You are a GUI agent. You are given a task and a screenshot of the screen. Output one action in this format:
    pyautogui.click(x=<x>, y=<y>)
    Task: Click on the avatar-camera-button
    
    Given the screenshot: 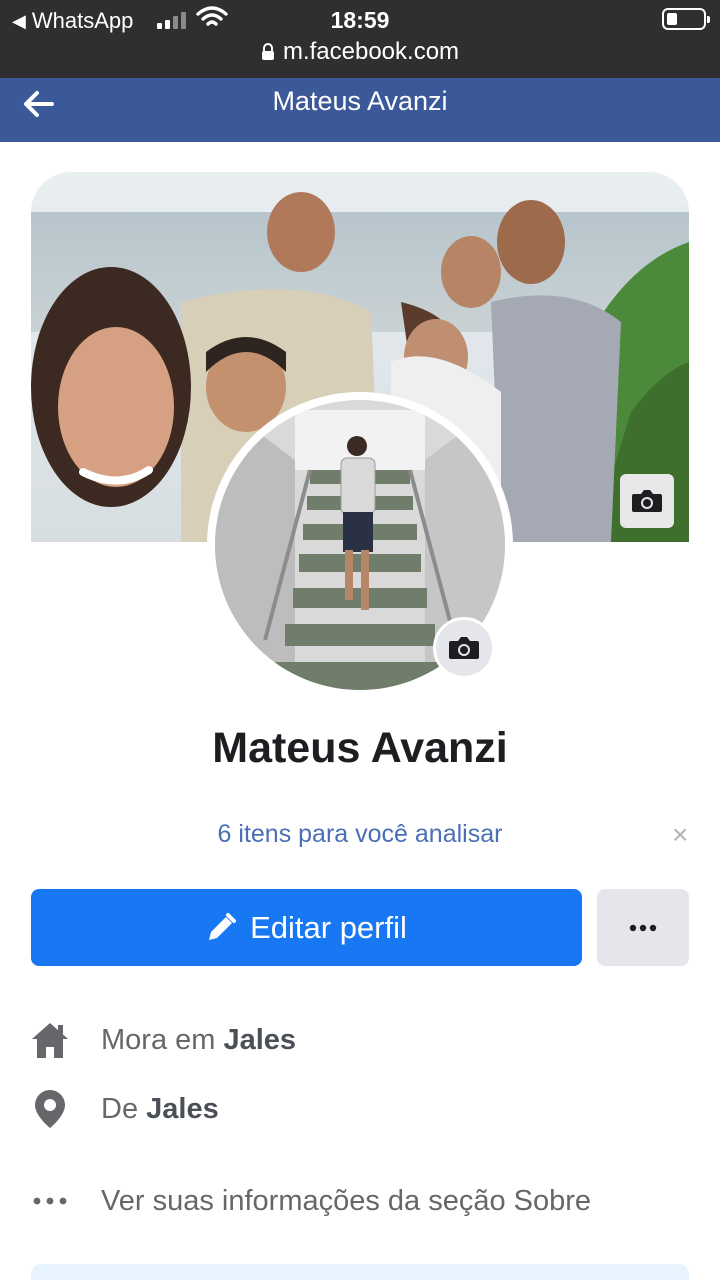 What is the action you would take?
    pyautogui.click(x=464, y=648)
    